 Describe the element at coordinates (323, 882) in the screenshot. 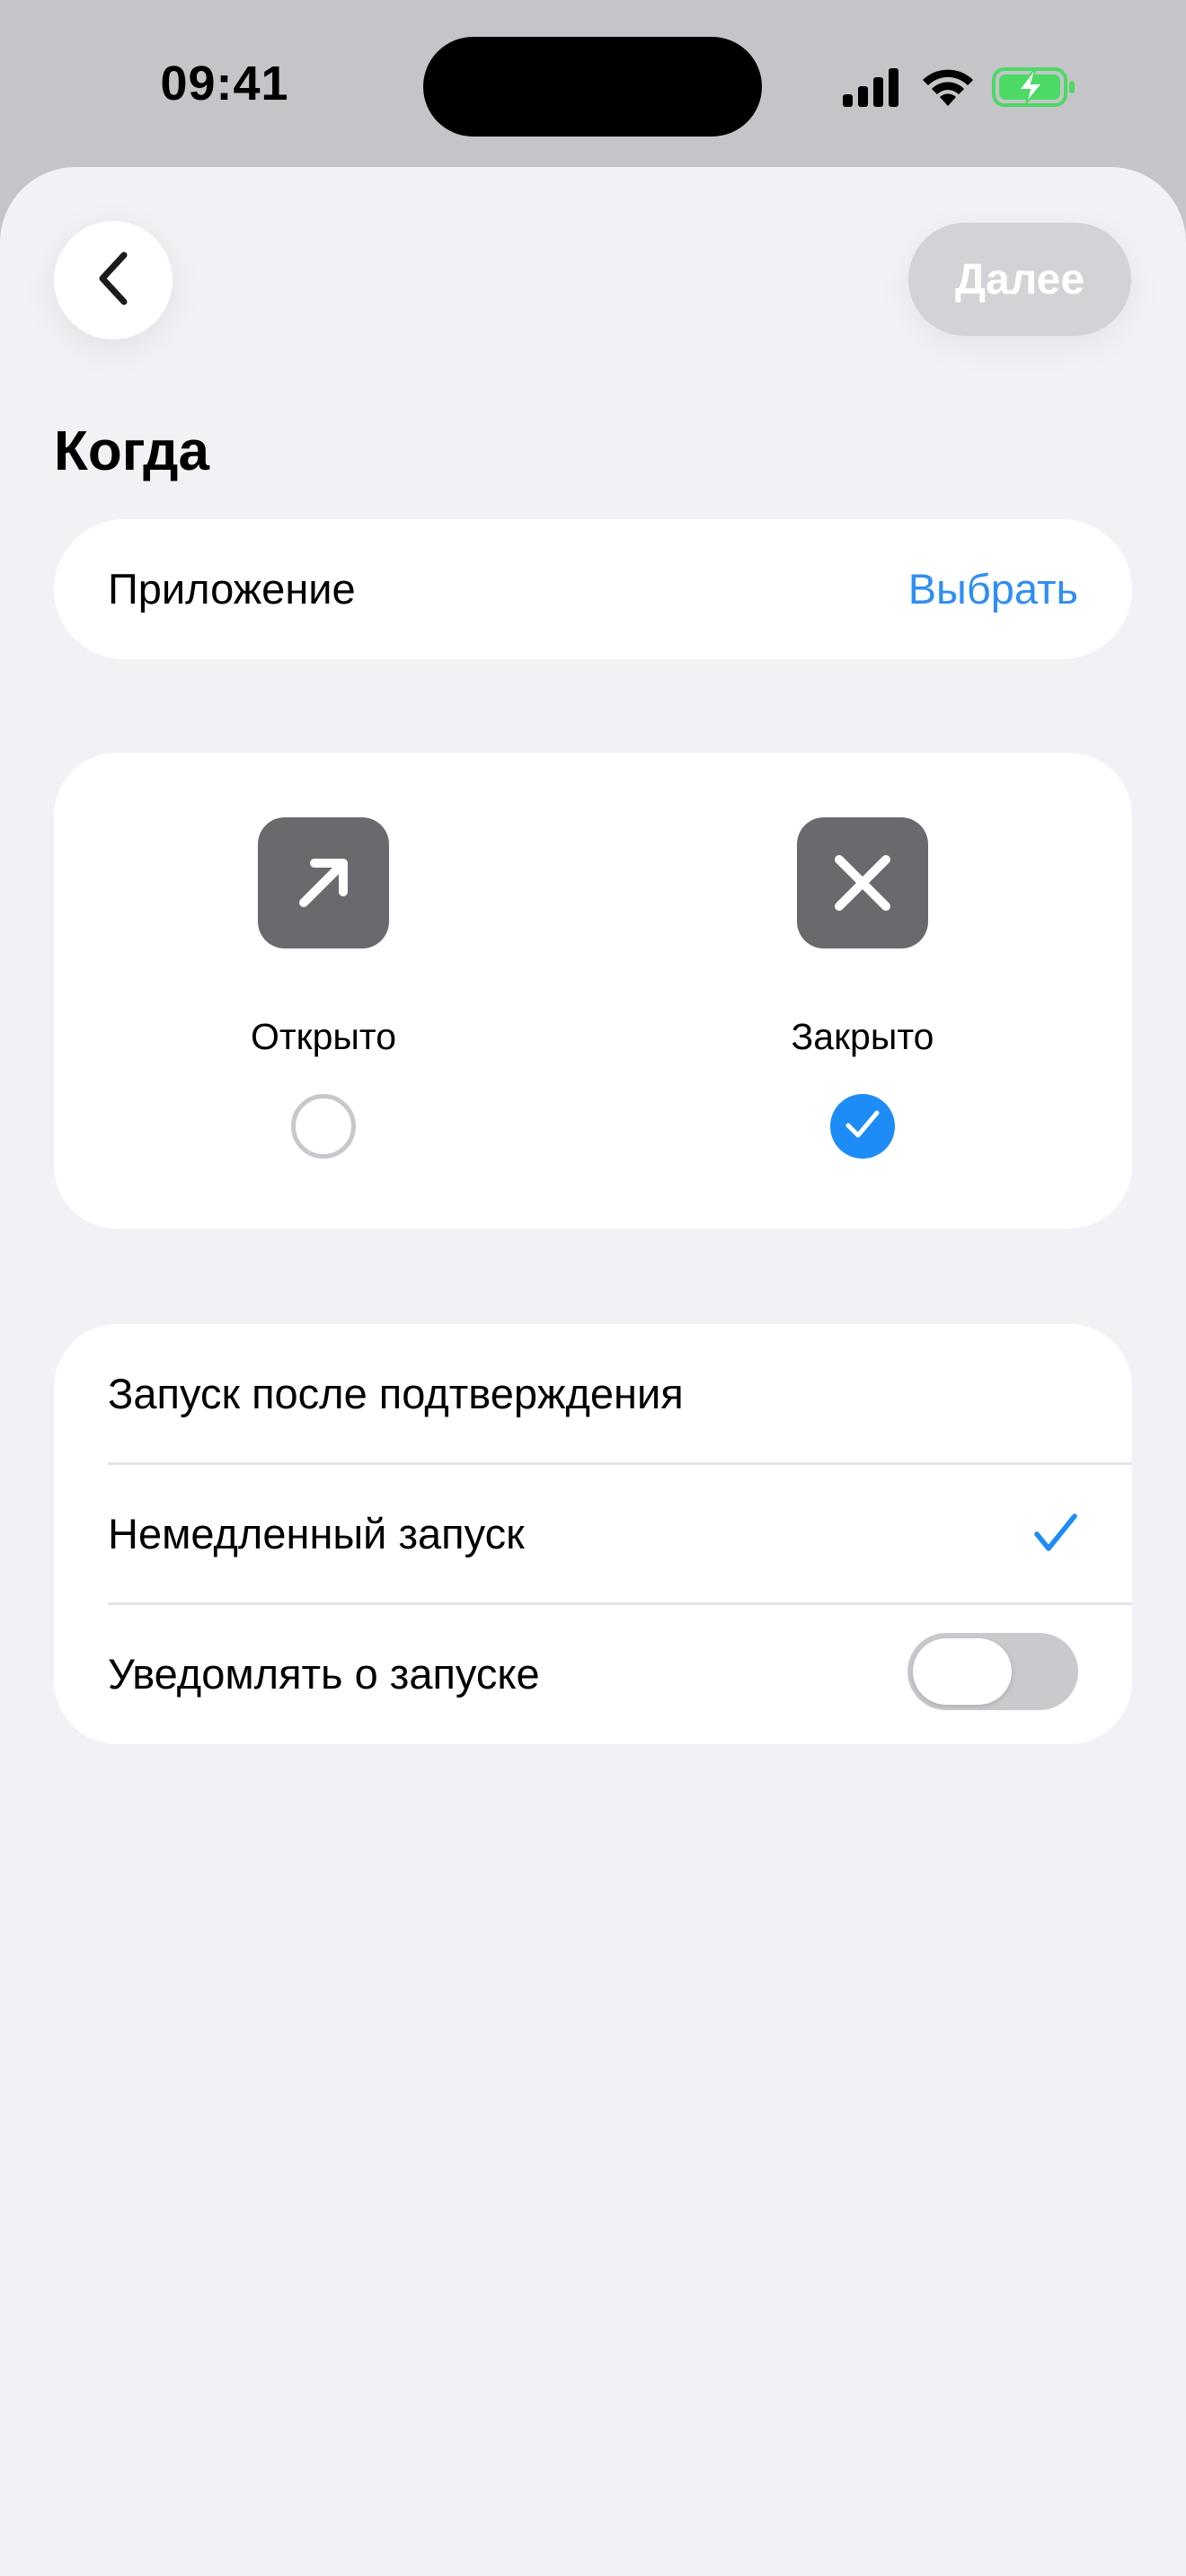

I see `arrow-up-right-icon` at that location.